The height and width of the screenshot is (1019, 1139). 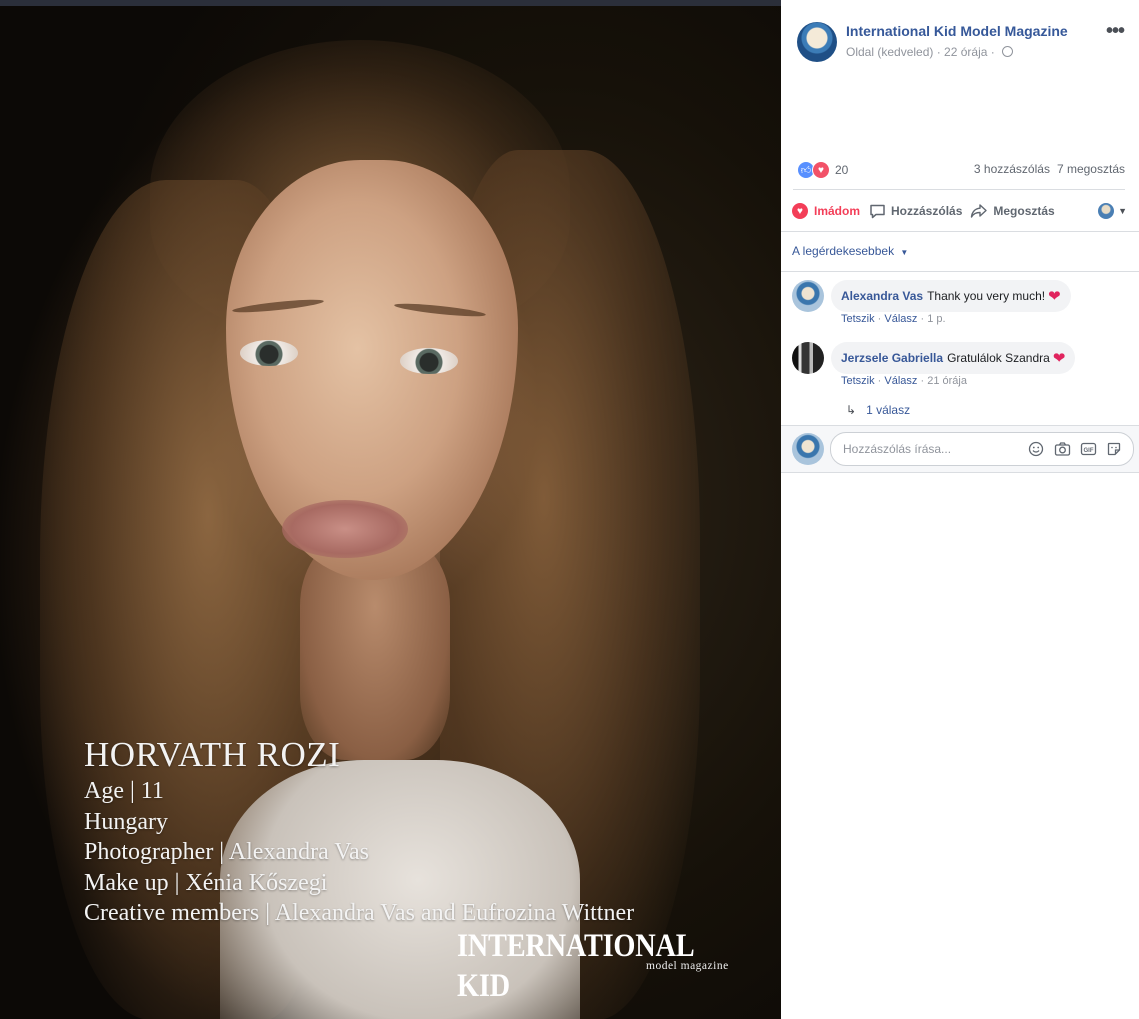 I want to click on view-replies-link: ↳ 1 válasz, so click(x=878, y=410).